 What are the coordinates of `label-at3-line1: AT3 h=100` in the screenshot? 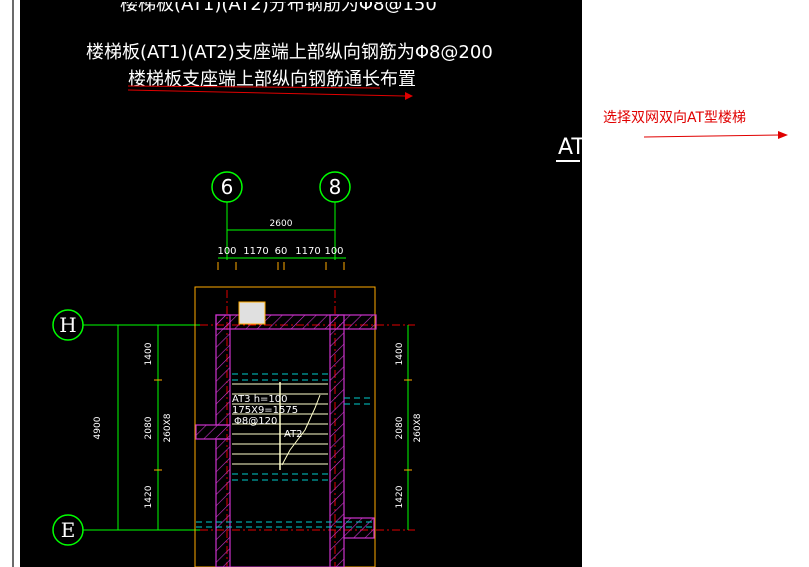 It's located at (260, 399).